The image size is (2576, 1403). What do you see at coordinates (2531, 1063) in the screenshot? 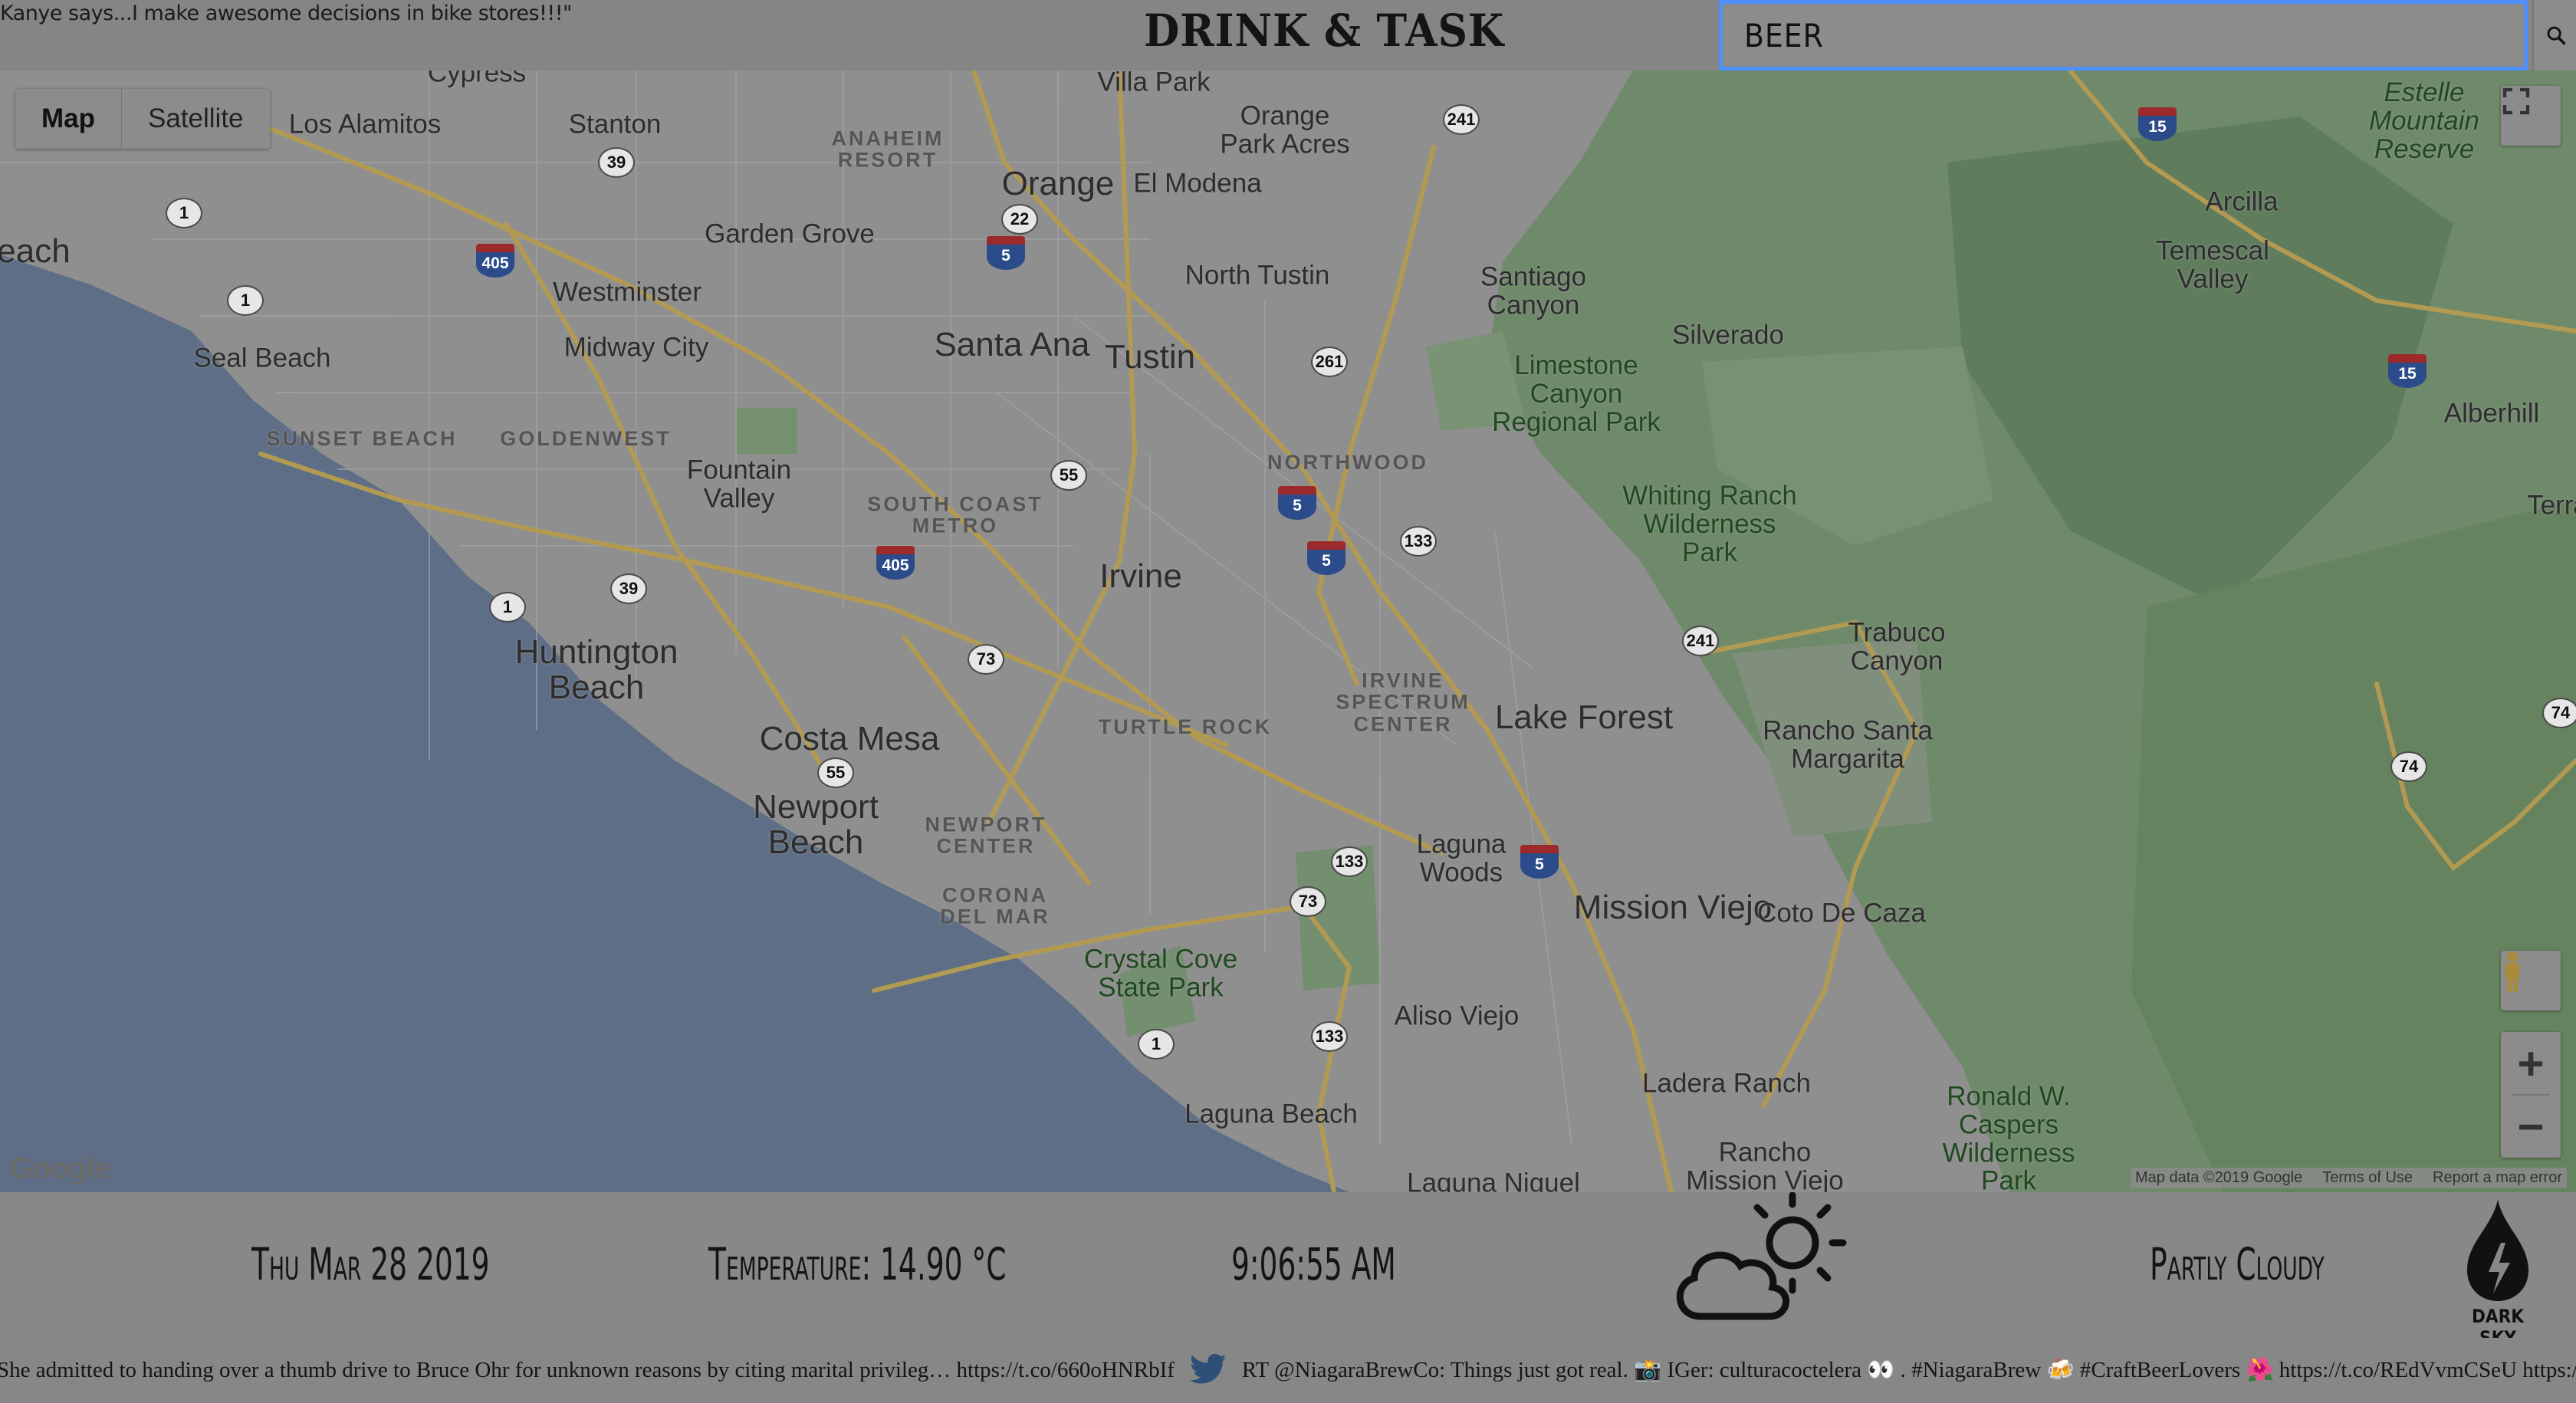
I see `zoom-in-button: +` at bounding box center [2531, 1063].